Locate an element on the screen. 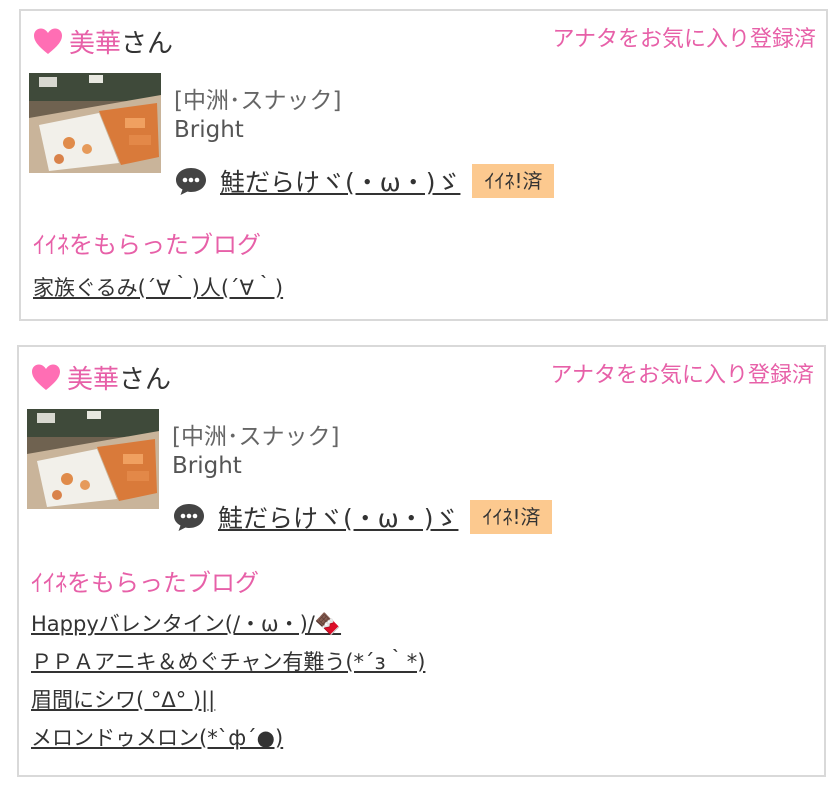 Image resolution: width=840 pixels, height=788 pixels. list-item: Happyバレンタイン(/・ω・)/🍫 is located at coordinates (228, 624).